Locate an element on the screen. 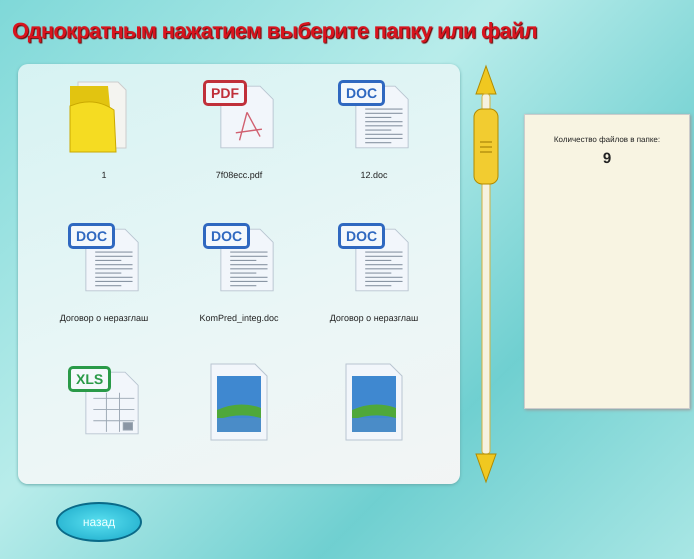 Image resolution: width=694 pixels, height=559 pixels. file-name: 7f08ecc.pdf is located at coordinates (239, 175).